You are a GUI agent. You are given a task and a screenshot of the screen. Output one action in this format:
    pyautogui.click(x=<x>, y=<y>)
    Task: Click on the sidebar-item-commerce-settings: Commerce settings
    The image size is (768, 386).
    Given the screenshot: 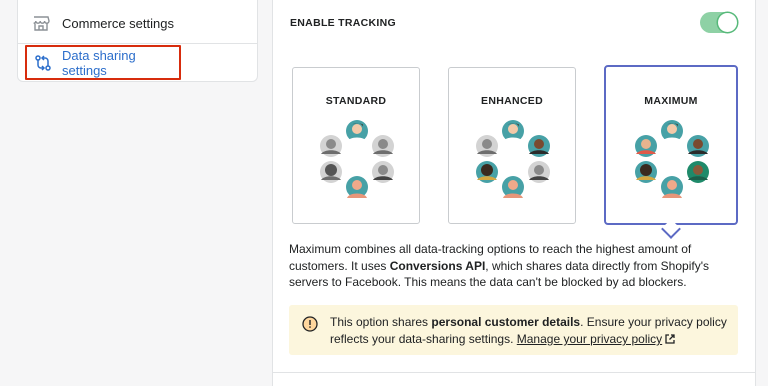 What is the action you would take?
    pyautogui.click(x=137, y=23)
    